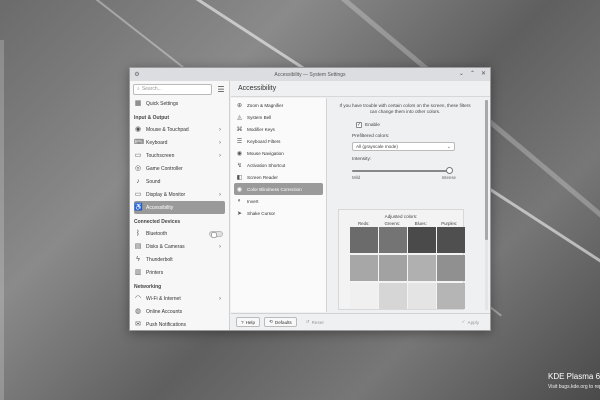 The image size is (600, 400). What do you see at coordinates (448, 177) in the screenshot?
I see `slider-max-label: Intense` at bounding box center [448, 177].